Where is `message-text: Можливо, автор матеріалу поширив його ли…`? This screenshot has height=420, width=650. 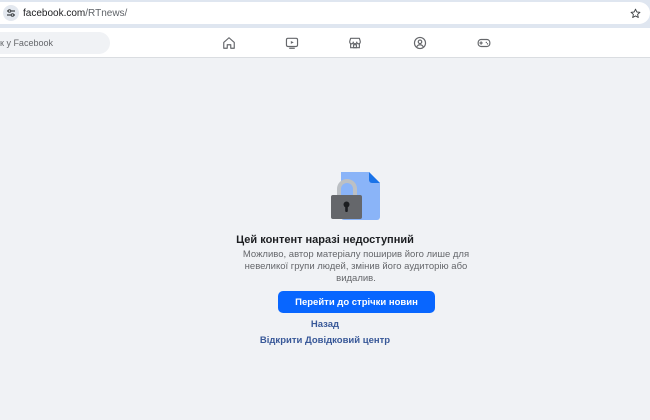
message-text: Можливо, автор матеріалу поширив його ли… is located at coordinates (356, 266).